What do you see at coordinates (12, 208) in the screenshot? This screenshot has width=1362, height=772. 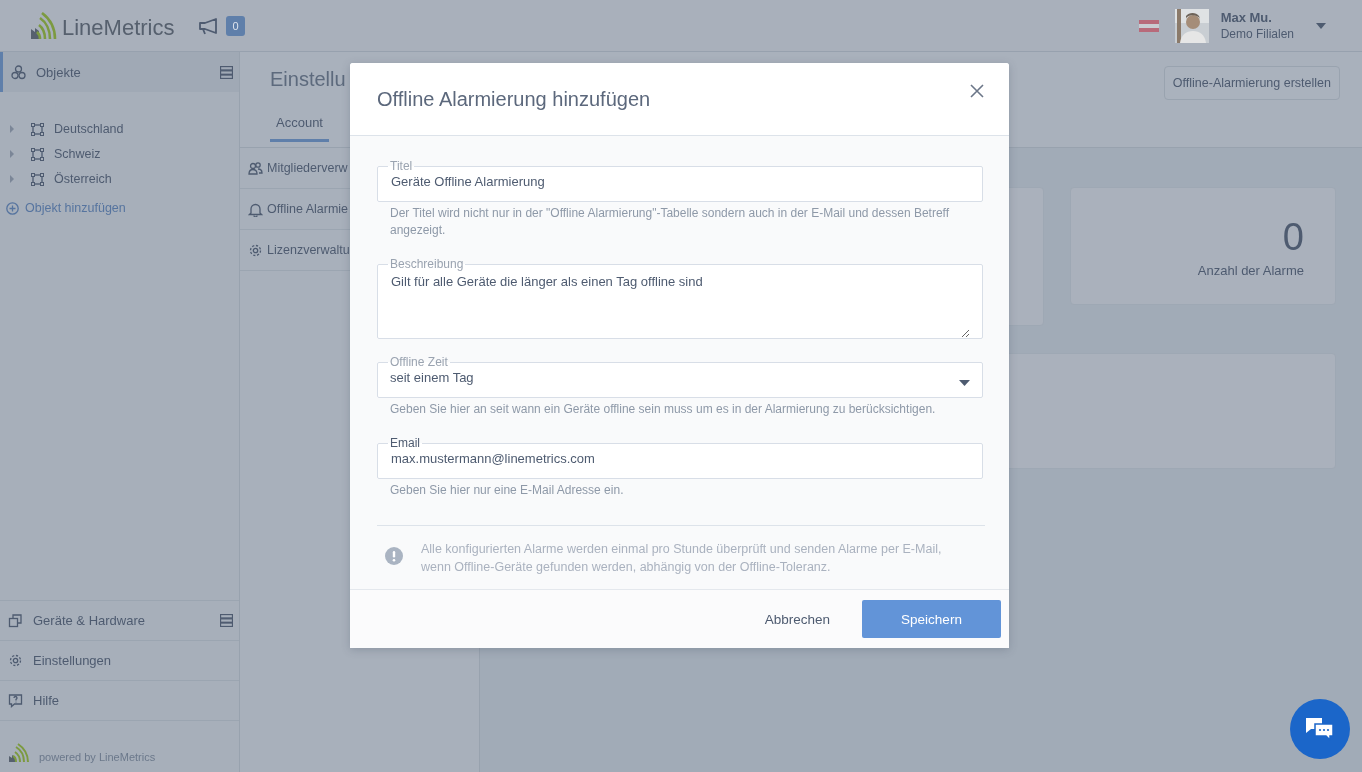 I see `add-icon` at bounding box center [12, 208].